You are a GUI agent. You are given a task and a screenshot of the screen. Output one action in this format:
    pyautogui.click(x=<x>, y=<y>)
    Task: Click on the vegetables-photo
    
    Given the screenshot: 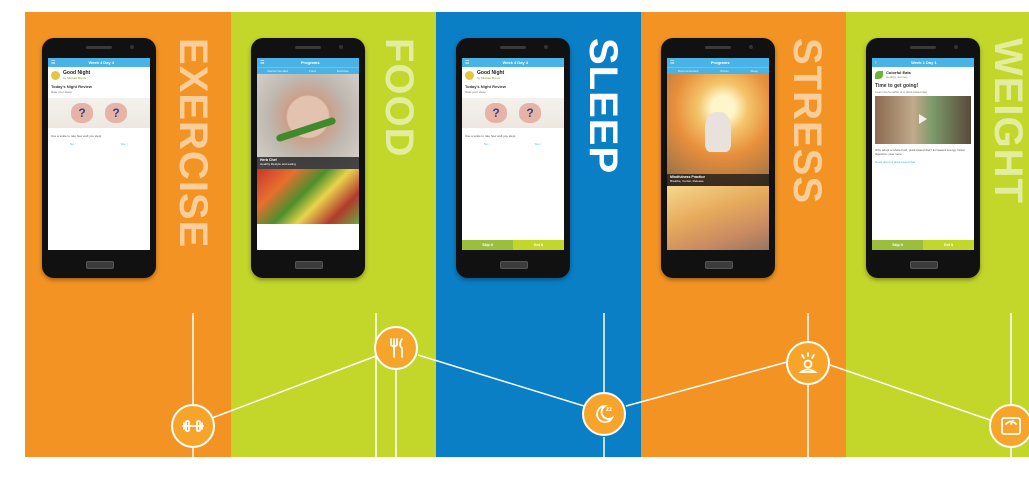 What is the action you would take?
    pyautogui.click(x=308, y=196)
    